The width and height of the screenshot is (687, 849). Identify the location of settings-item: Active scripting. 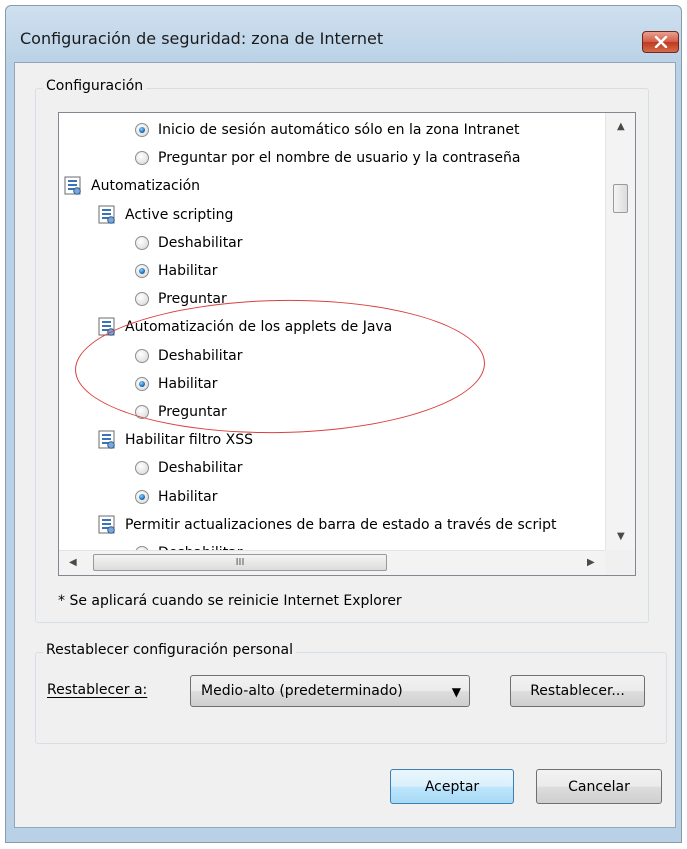
(165, 215).